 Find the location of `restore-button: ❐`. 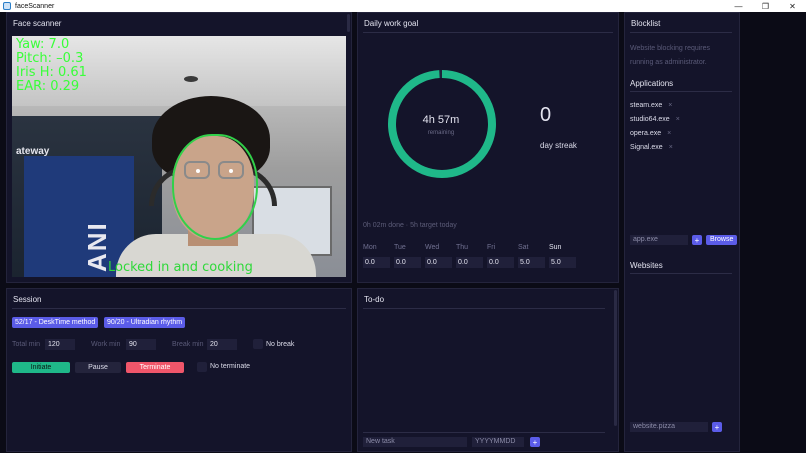

restore-button: ❐ is located at coordinates (765, 6).